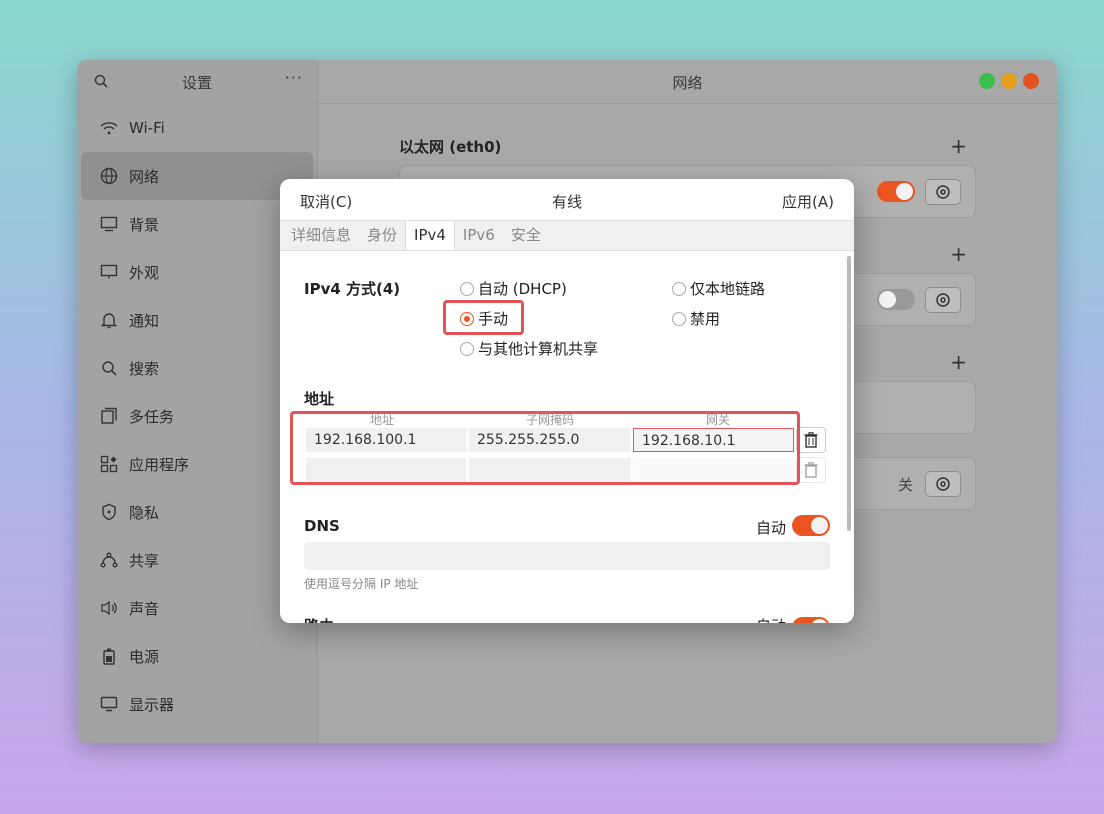 This screenshot has height=814, width=1104. I want to click on ethernet-settings-button, so click(943, 192).